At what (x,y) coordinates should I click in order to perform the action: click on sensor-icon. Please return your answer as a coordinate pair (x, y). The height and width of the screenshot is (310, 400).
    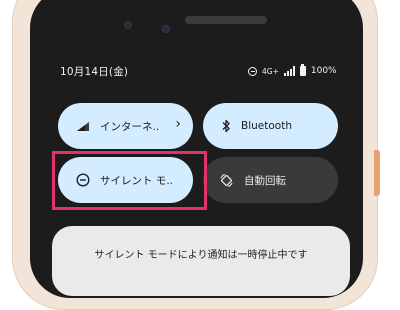
    Looking at the image, I should click on (166, 29).